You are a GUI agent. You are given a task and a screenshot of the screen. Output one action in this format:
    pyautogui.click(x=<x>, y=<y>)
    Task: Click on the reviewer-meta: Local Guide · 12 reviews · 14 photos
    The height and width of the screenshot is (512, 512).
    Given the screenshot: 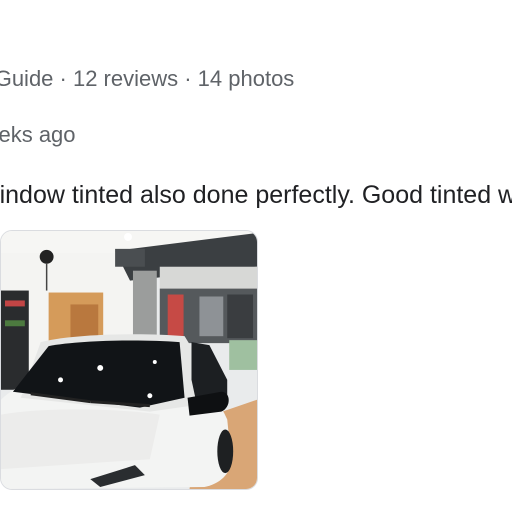 What is the action you would take?
    pyautogui.click(x=147, y=79)
    